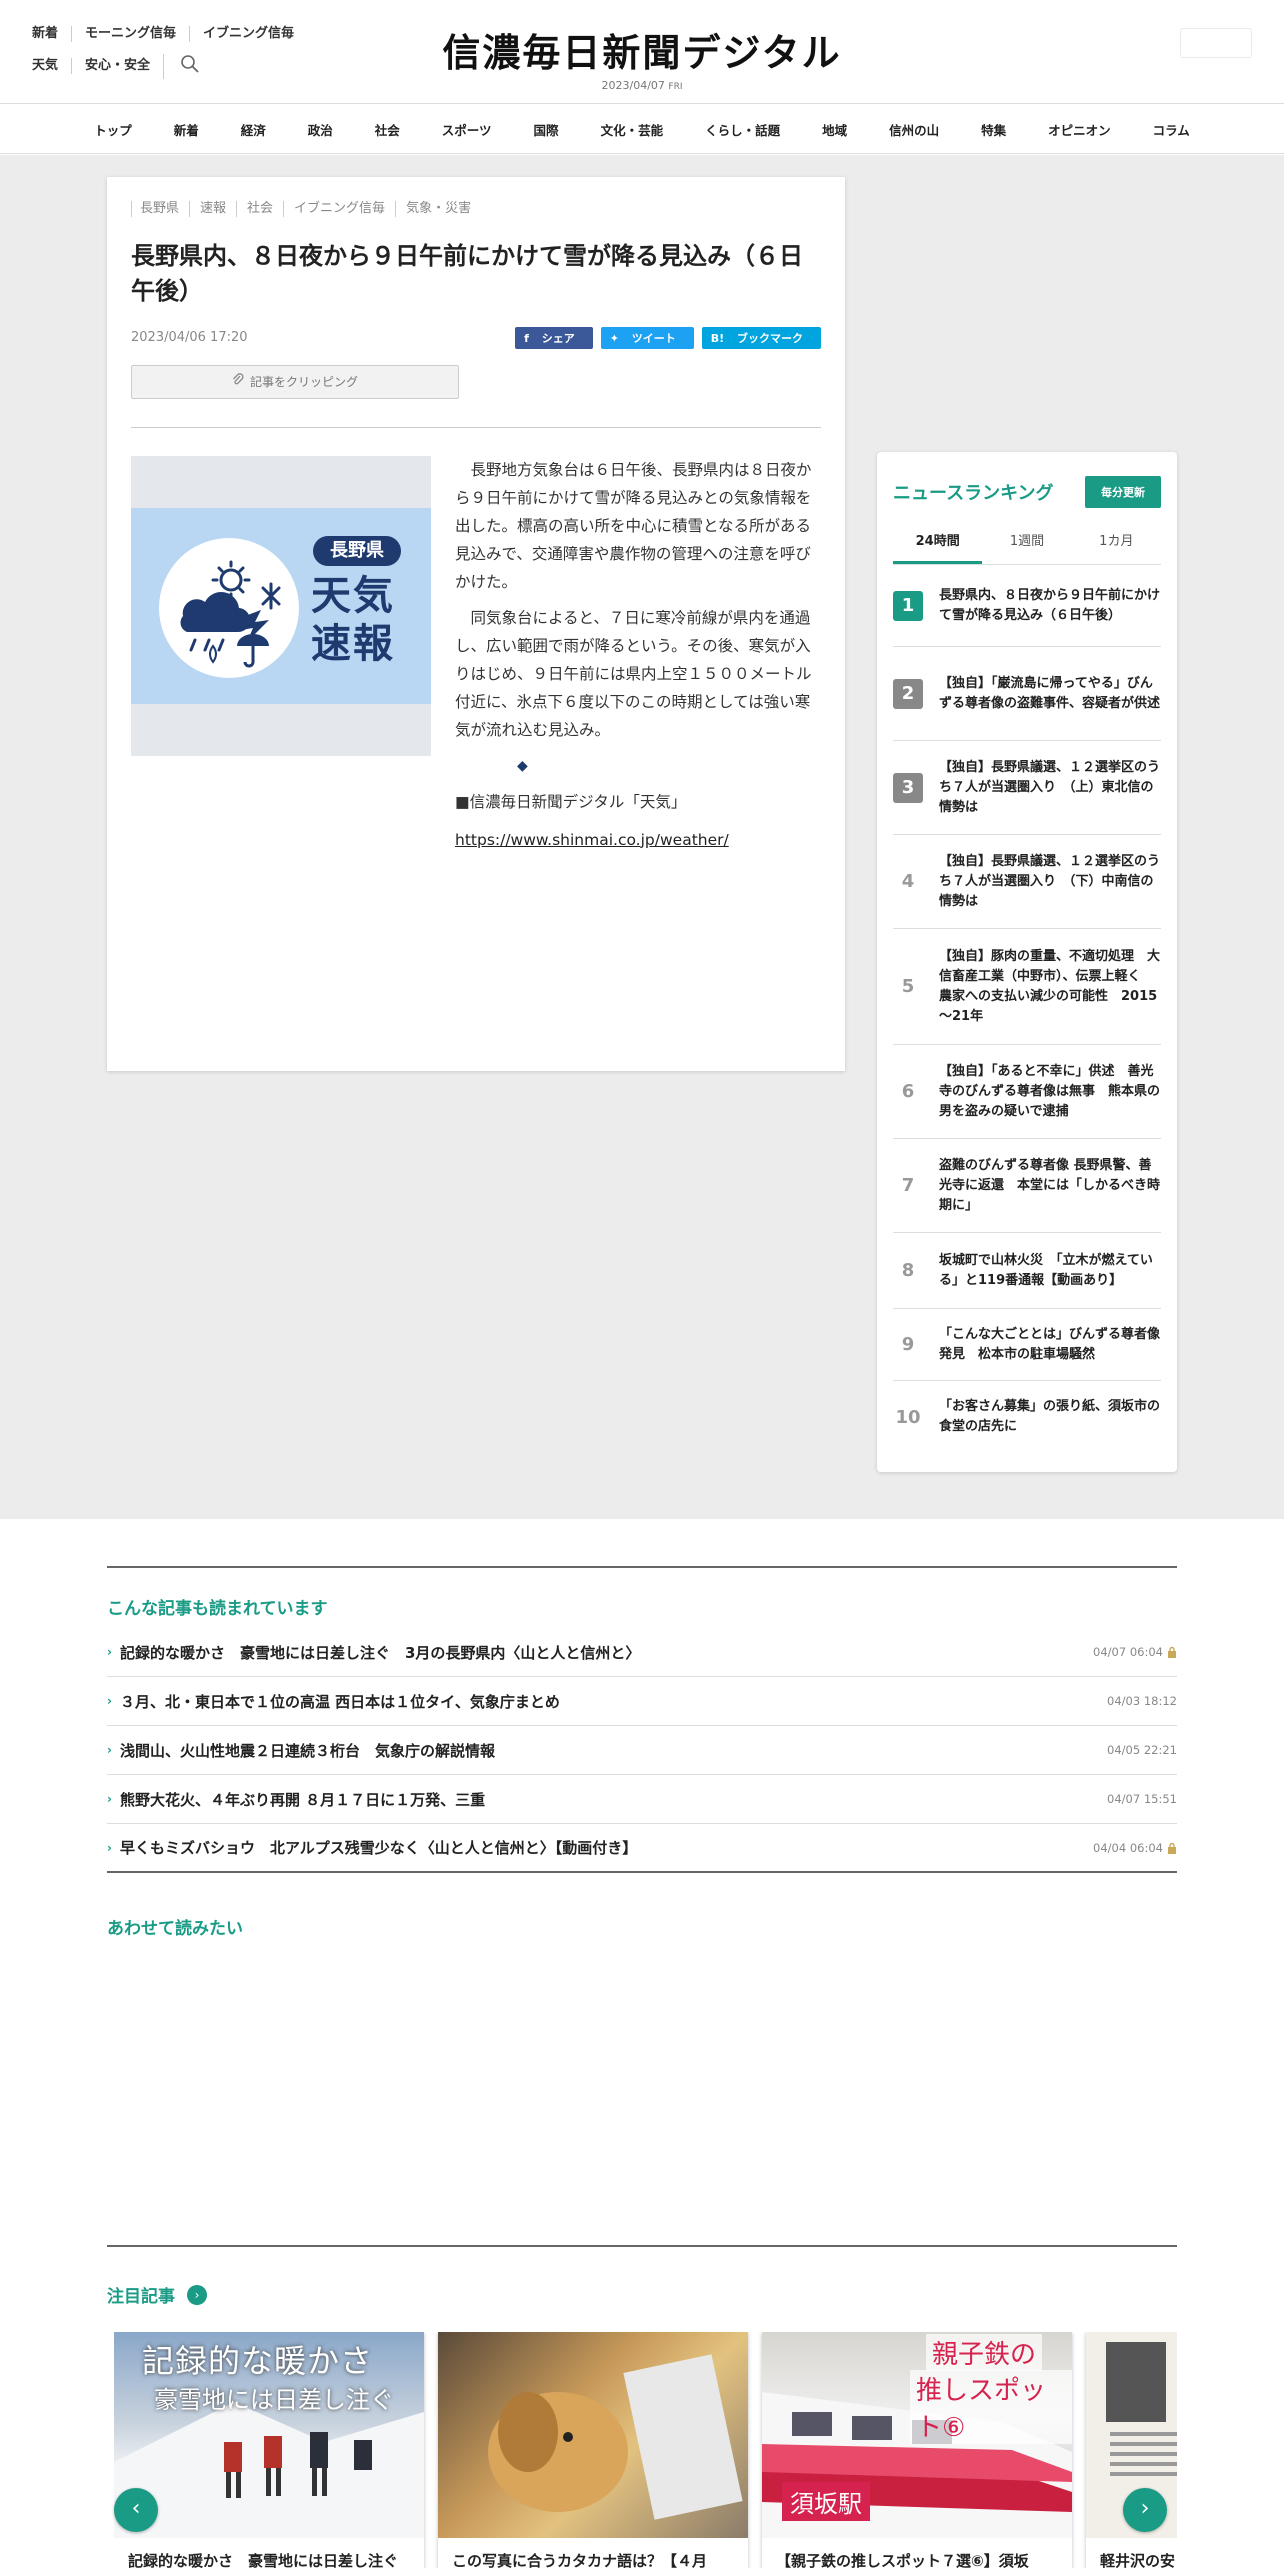  I want to click on article-source-label: ■信濃毎日新聞デジタル「天気」, so click(571, 801).